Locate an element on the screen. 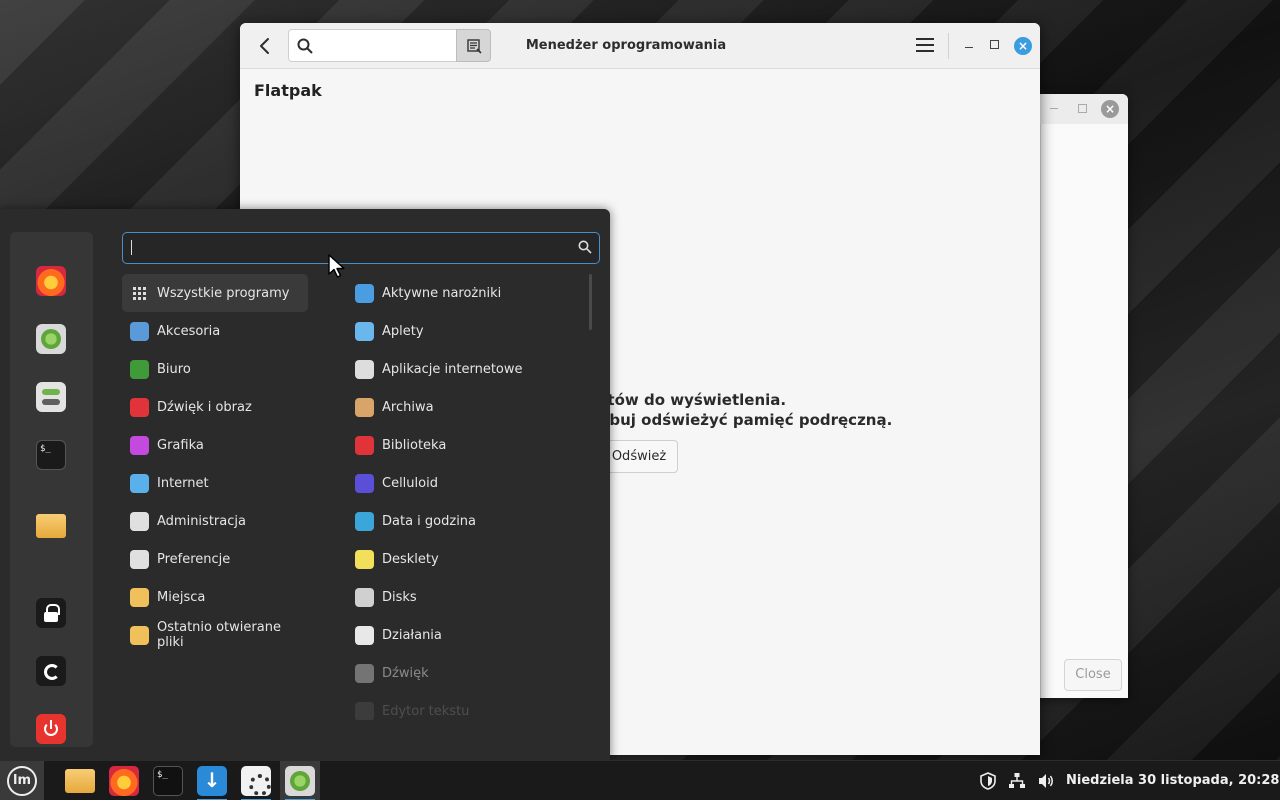  category-item: Internet is located at coordinates (215, 483).